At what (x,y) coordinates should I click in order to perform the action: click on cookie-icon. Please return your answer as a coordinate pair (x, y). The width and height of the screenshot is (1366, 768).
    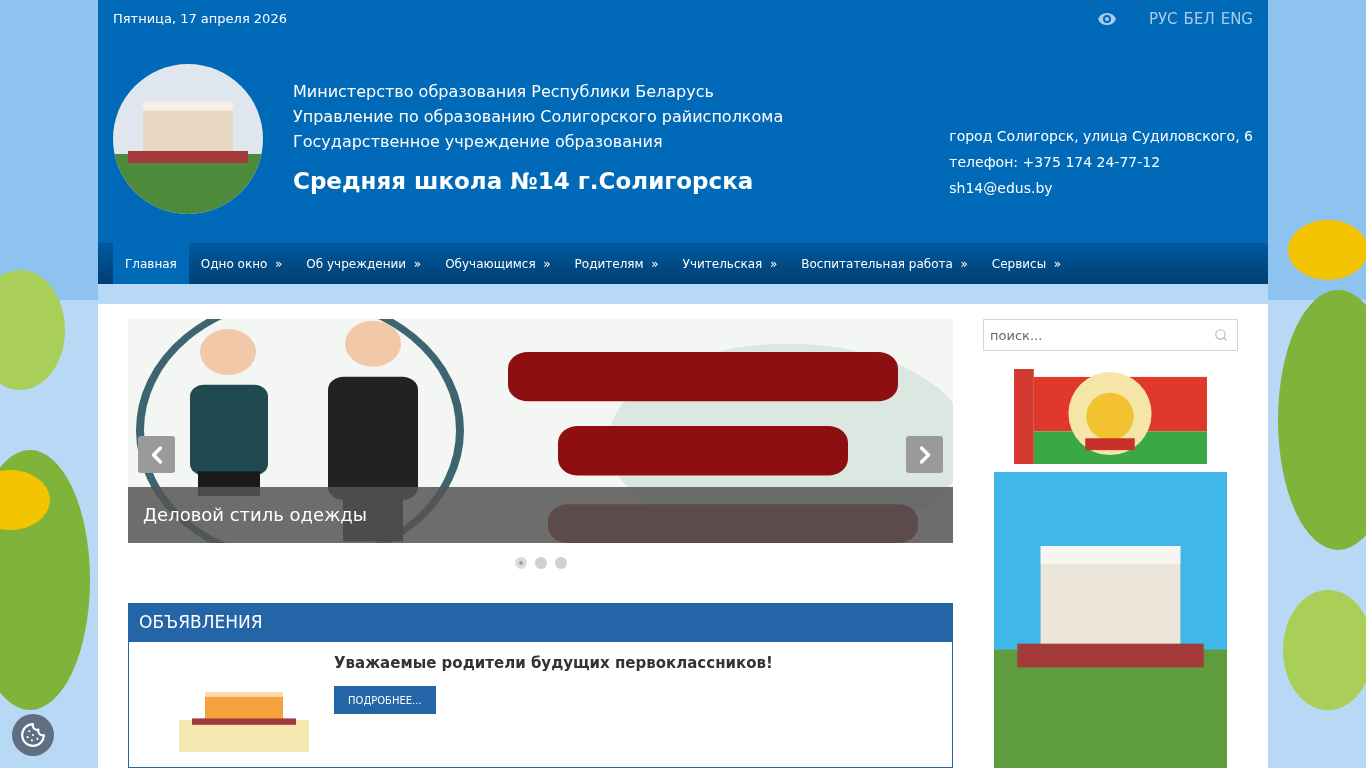
    Looking at the image, I should click on (33, 735).